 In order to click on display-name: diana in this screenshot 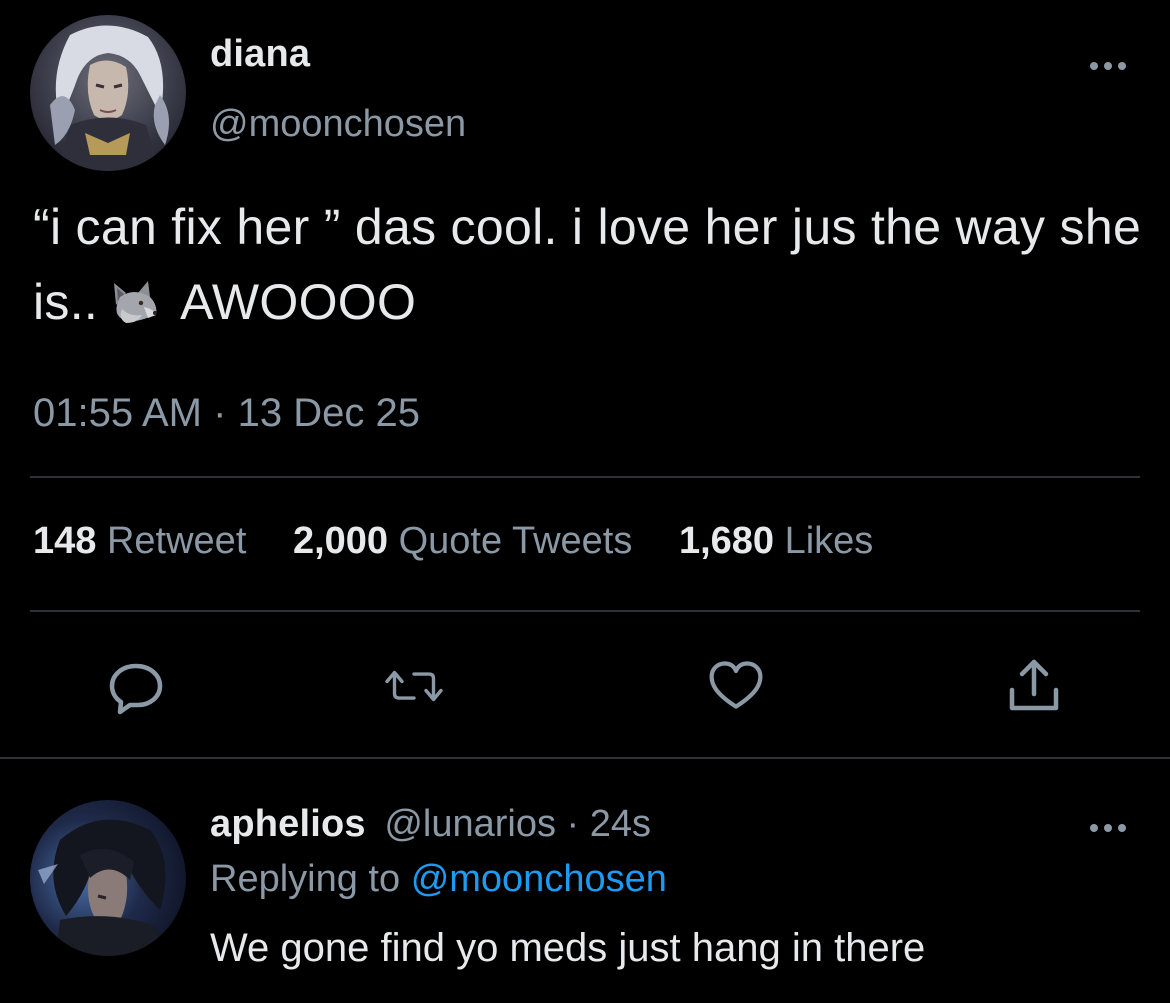, I will do `click(260, 54)`.